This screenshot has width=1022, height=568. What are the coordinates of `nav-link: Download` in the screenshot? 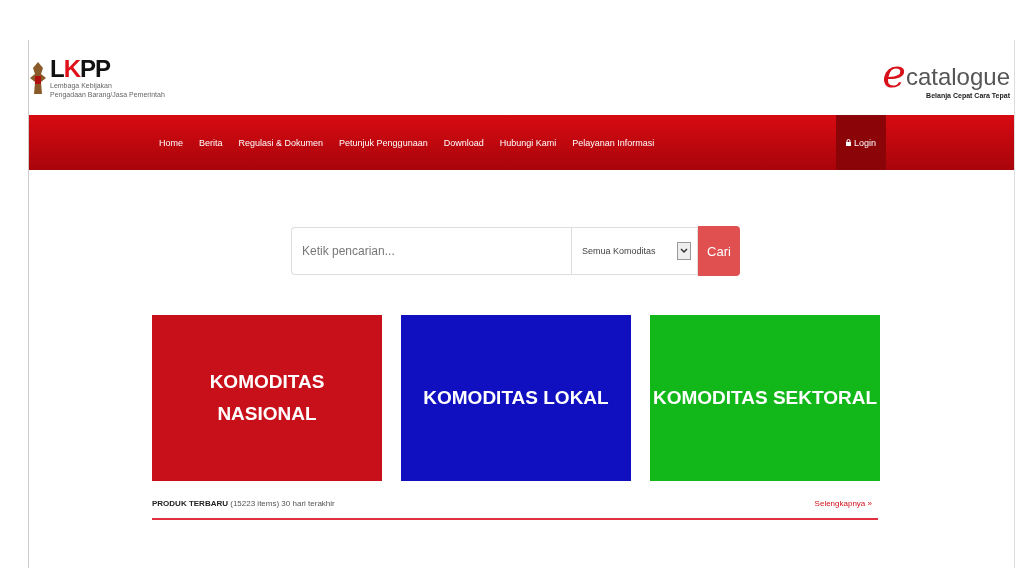 It's located at (463, 142).